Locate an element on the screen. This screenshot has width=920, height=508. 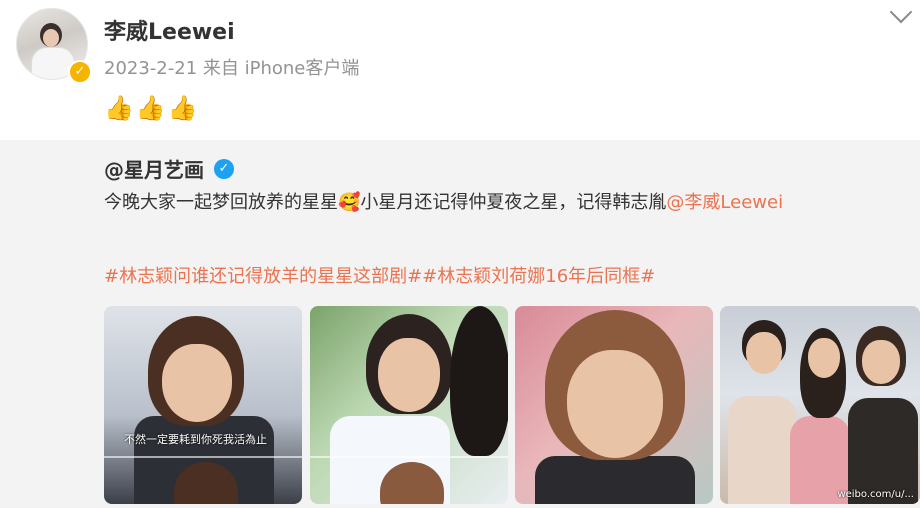
repost-text: 今晚大家一起梦回放养的星星🥰小星月还记得仲夏夜之星，记得韩志胤@李威Leewei is located at coordinates (504, 203).